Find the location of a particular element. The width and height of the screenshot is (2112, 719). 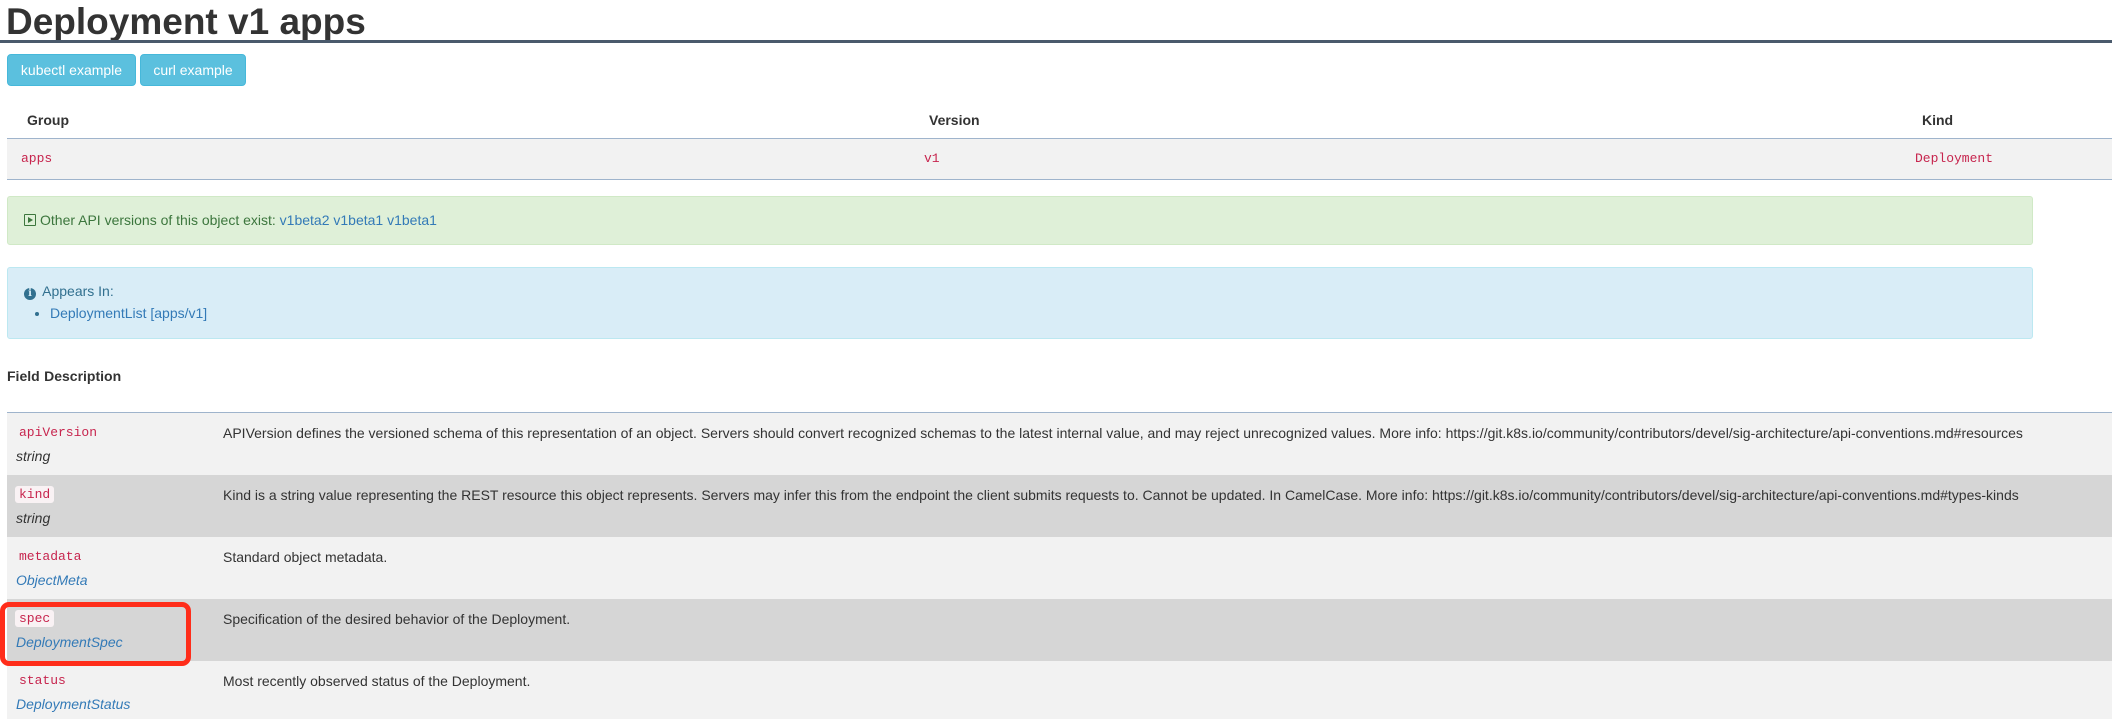

column-header-version: Version is located at coordinates (954, 120).